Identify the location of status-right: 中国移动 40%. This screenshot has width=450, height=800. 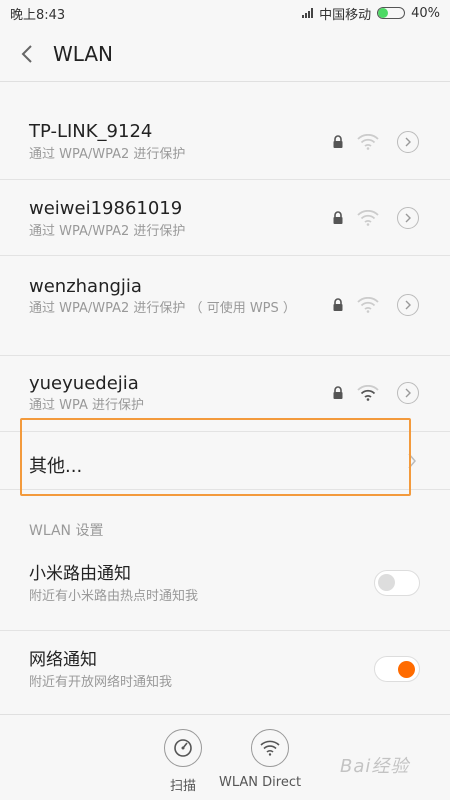
(371, 13).